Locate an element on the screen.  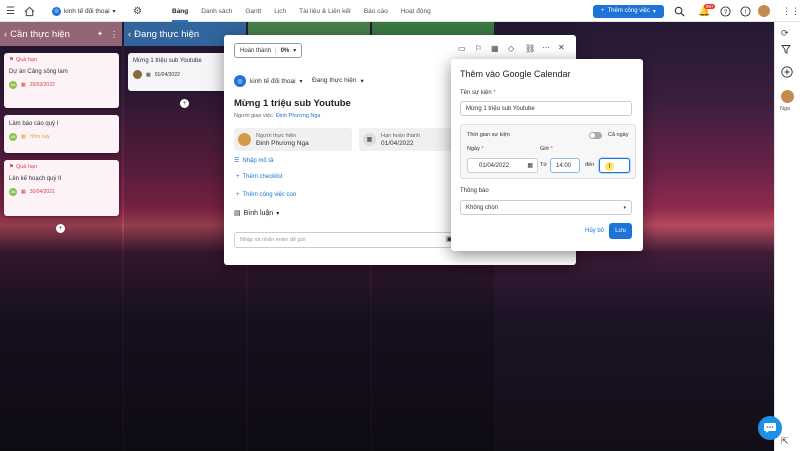
project-selector: ◎ kinh tế đối thoại ▾ is located at coordinates (84, 11).